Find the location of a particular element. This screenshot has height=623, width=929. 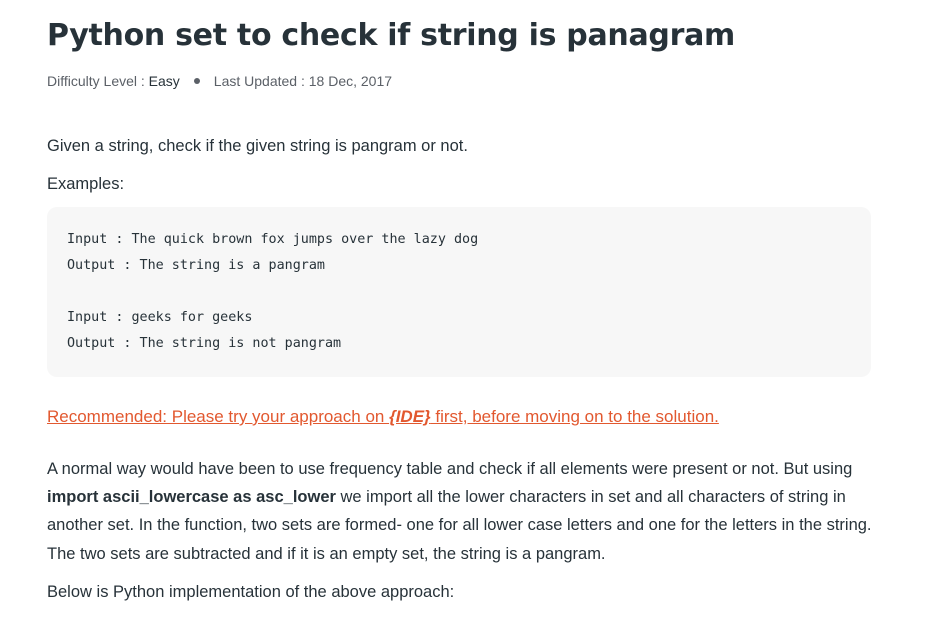

recommended-prefix: Recommended: Please try your approach on is located at coordinates (218, 416).